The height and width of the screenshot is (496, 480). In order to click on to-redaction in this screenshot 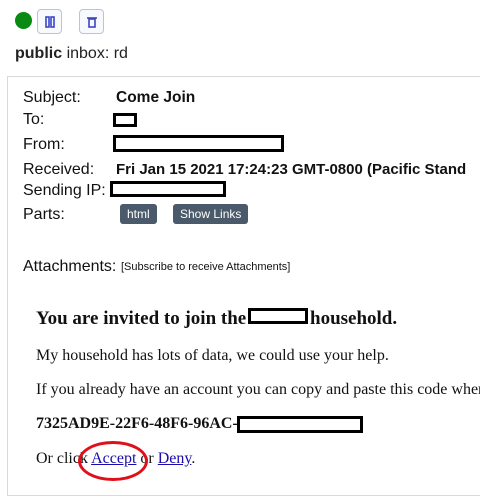, I will do `click(125, 120)`.